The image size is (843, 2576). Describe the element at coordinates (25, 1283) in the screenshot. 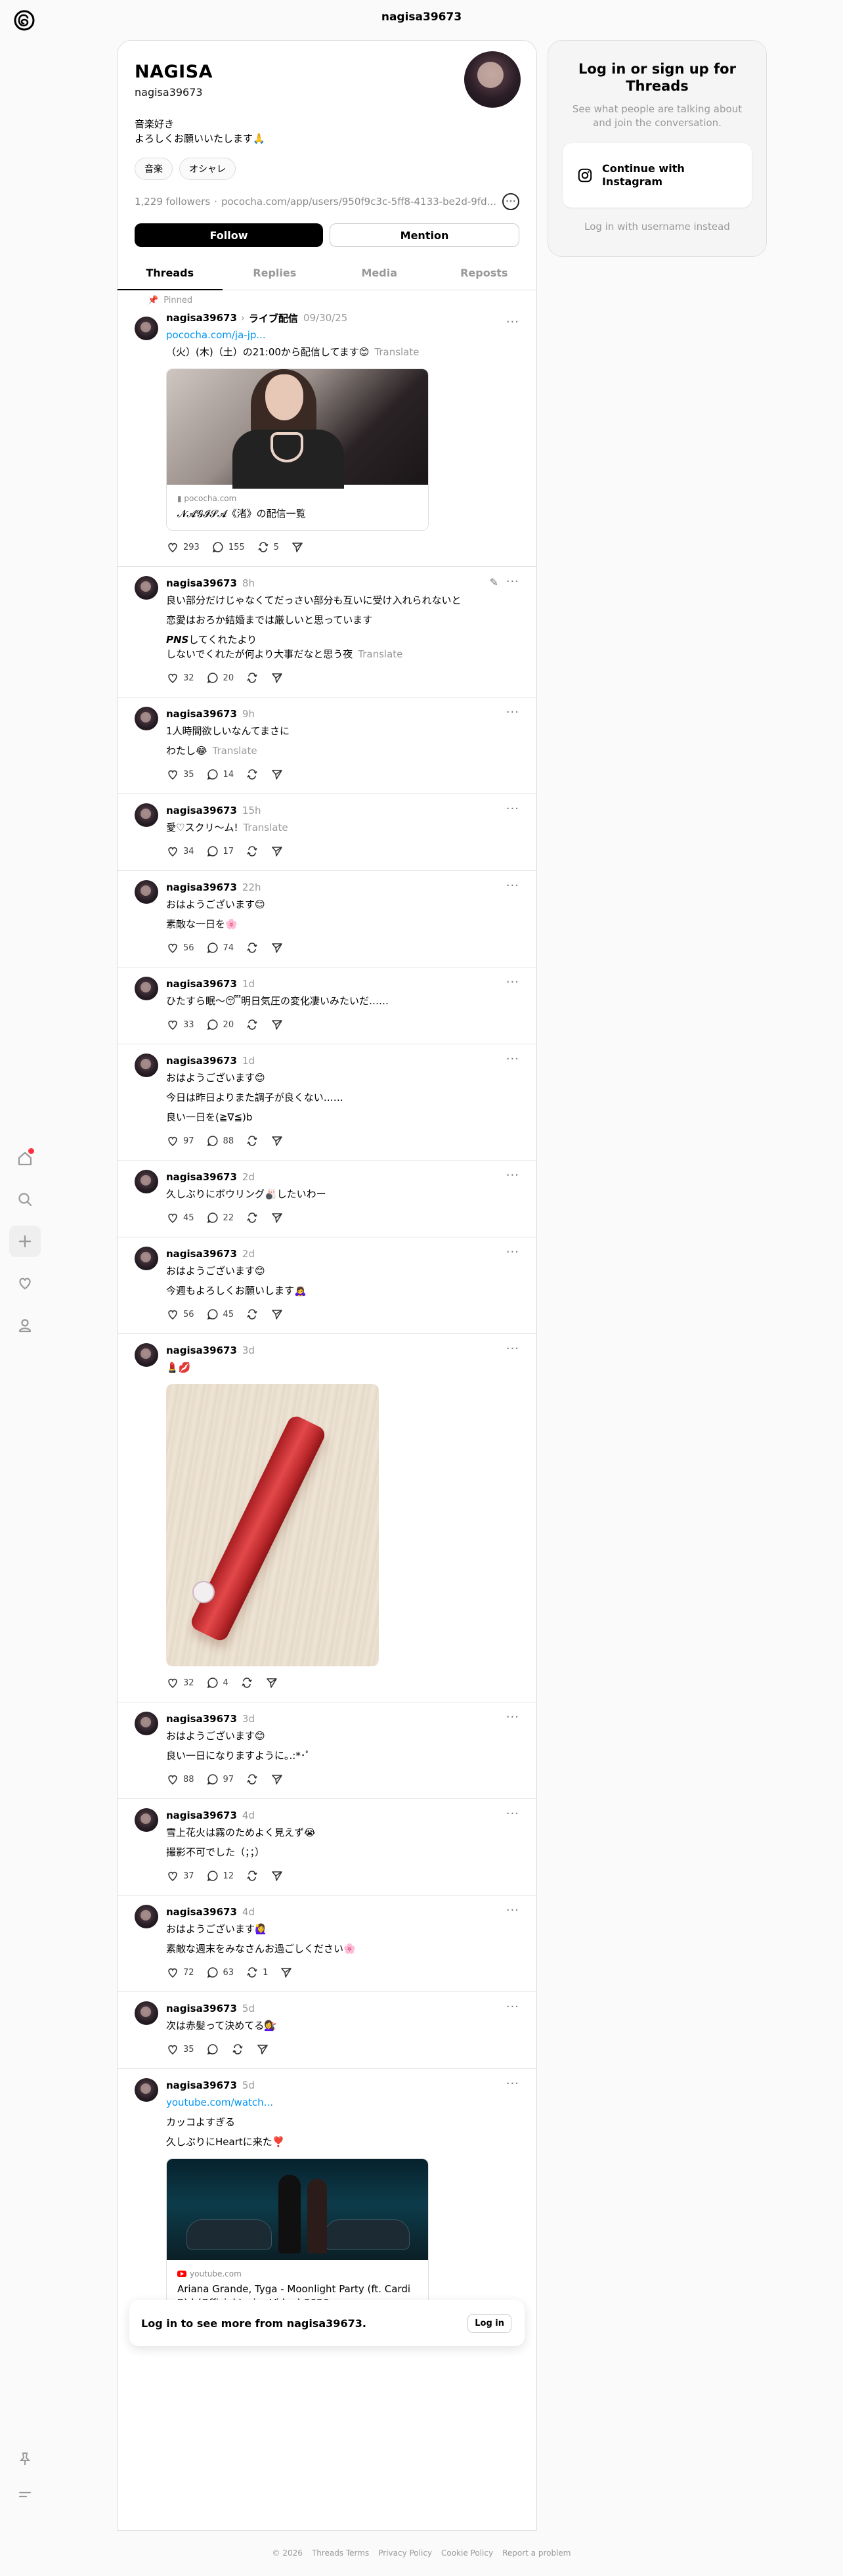

I see `activity-heart-icon` at that location.